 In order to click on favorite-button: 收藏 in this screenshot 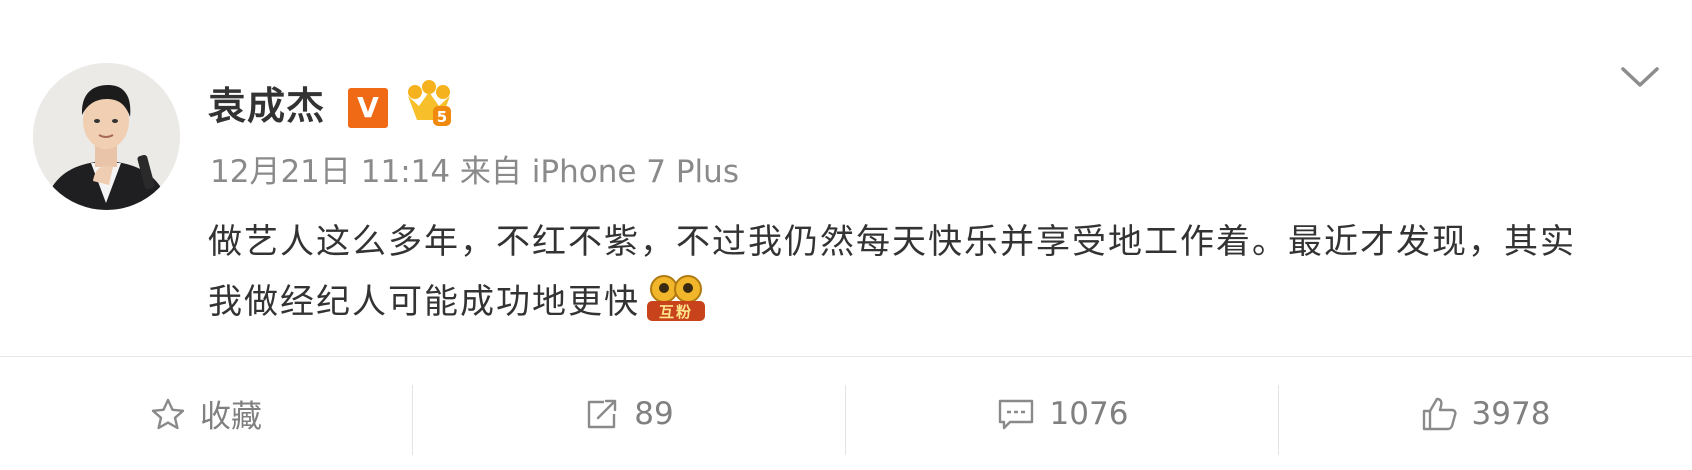, I will do `click(206, 413)`.